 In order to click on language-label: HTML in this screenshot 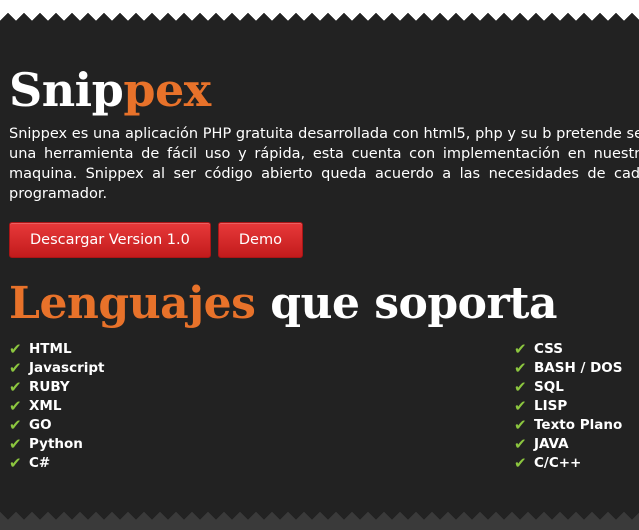, I will do `click(50, 349)`.